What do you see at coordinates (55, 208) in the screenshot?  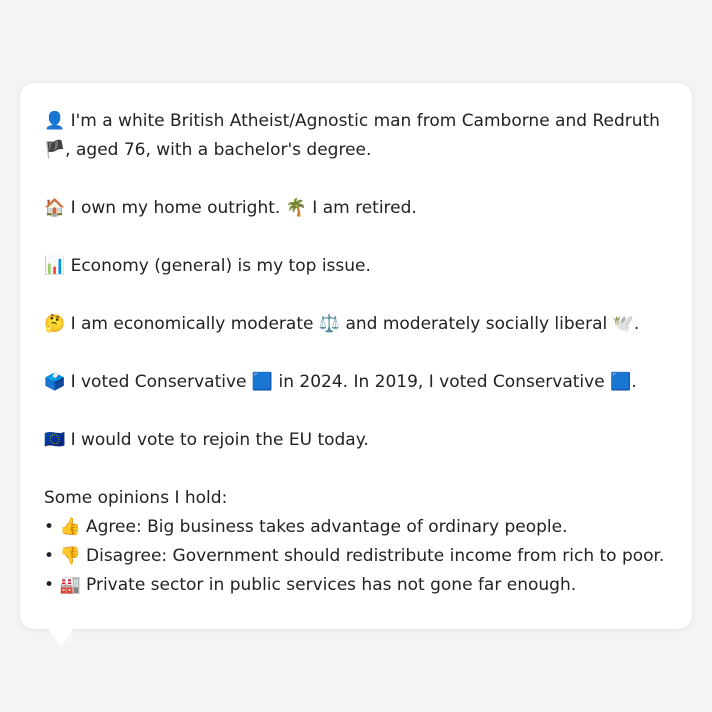 I see `house-icon: 🏠` at bounding box center [55, 208].